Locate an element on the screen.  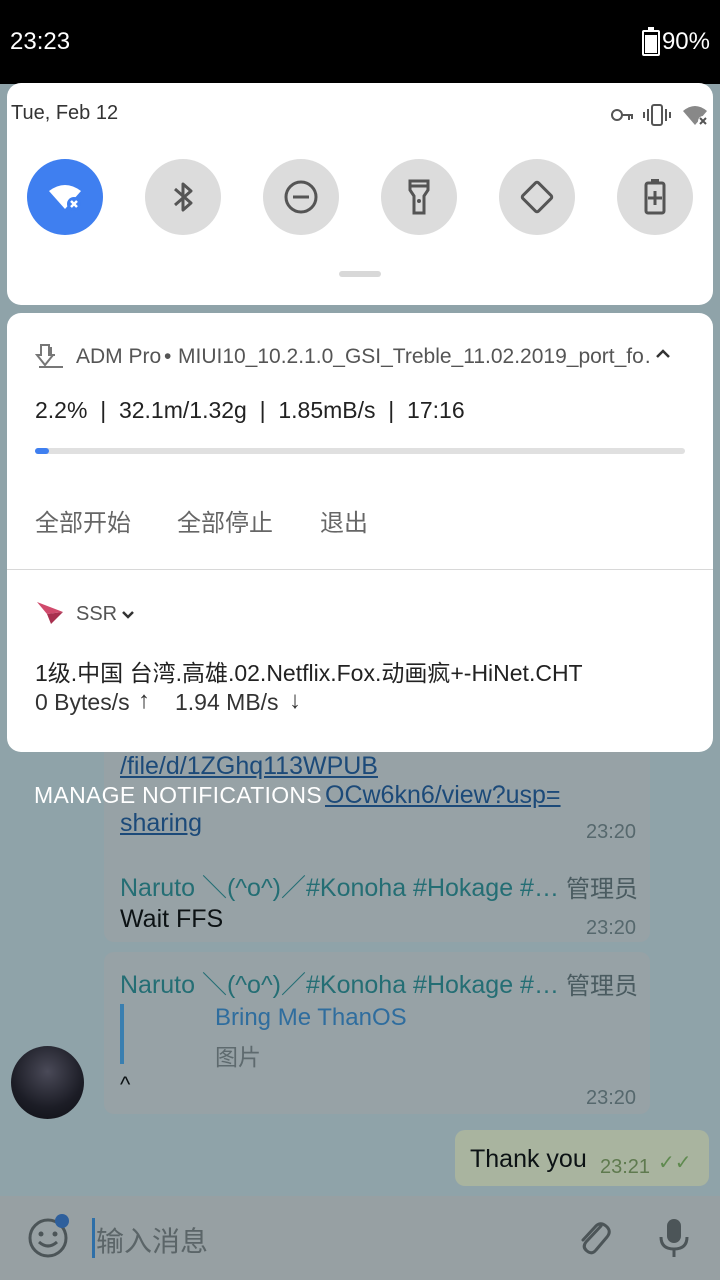
manage-notifications-button: MANAGE NOTIFICATIONS is located at coordinates (178, 795).